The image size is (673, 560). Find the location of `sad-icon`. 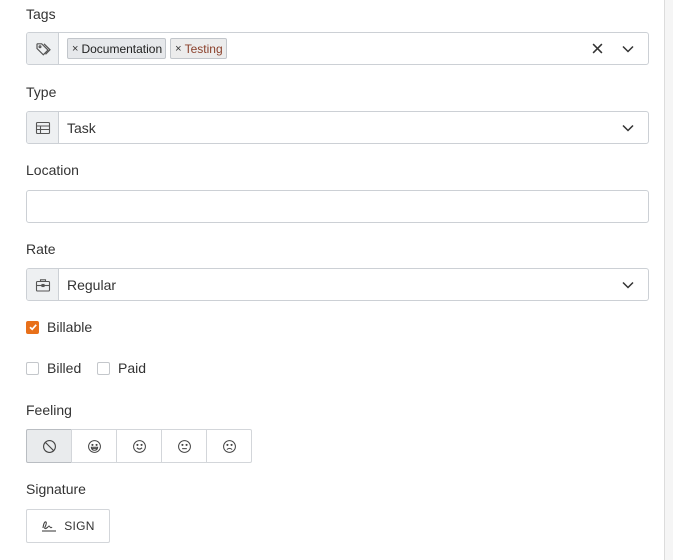

sad-icon is located at coordinates (229, 446).